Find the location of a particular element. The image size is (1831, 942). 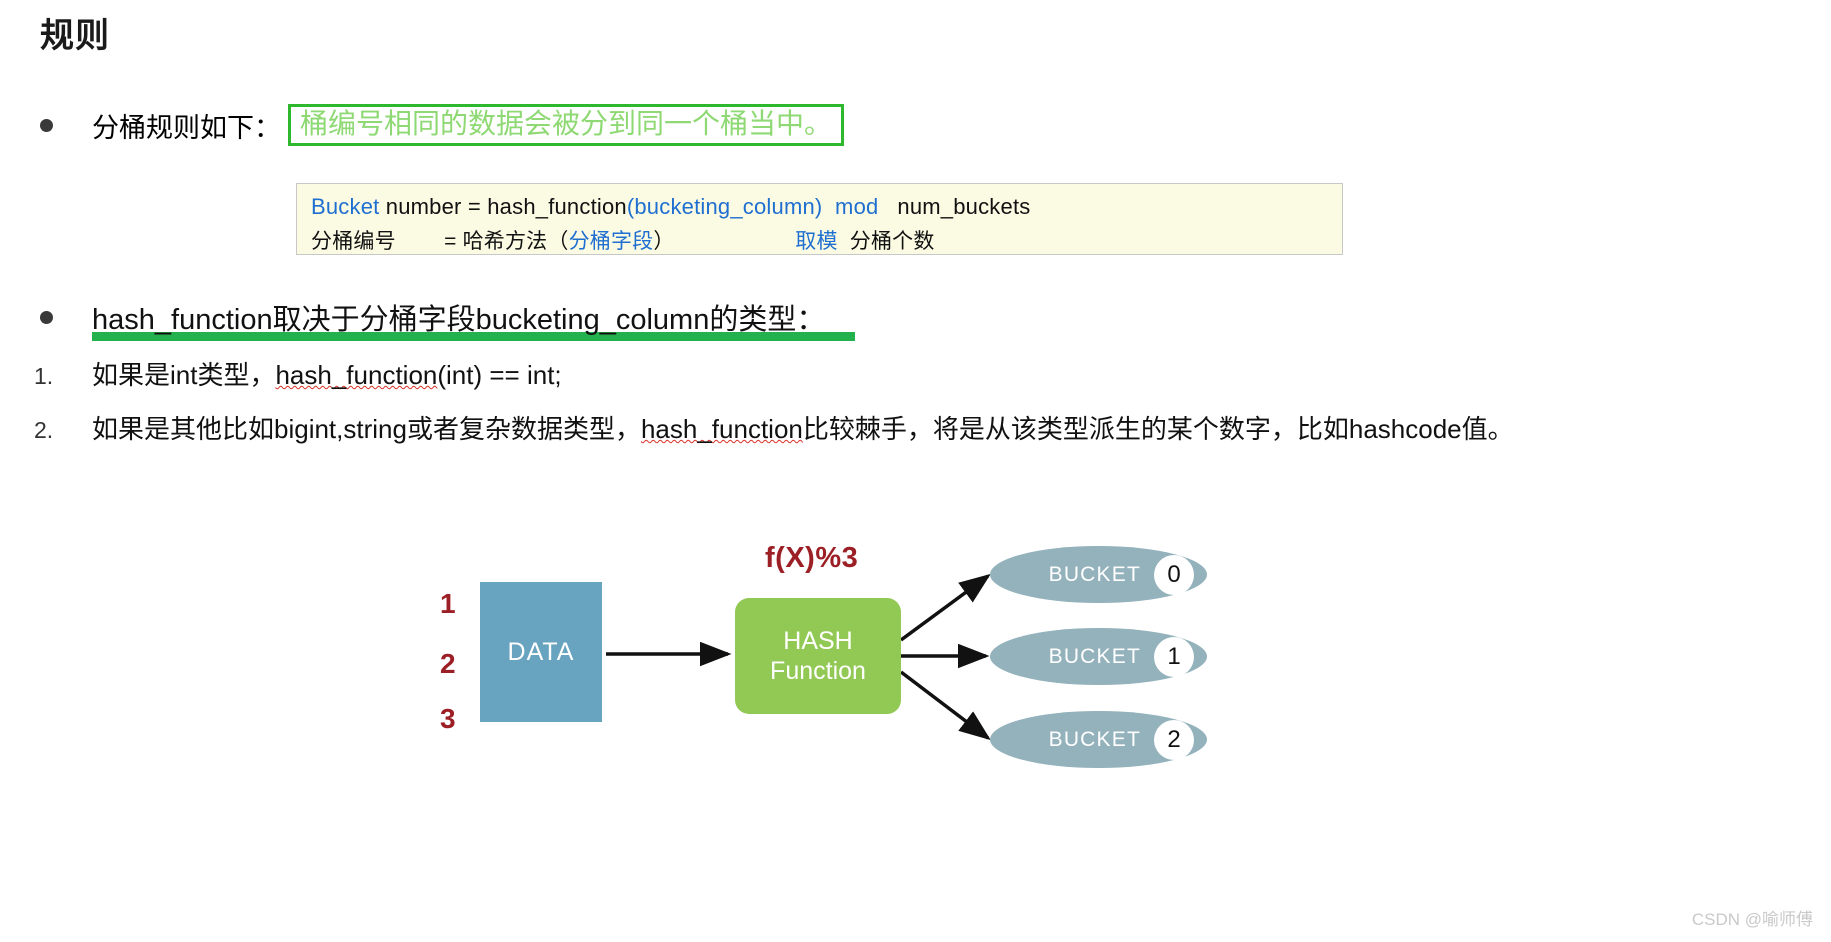

data-row-number-1: 1 is located at coordinates (448, 603).